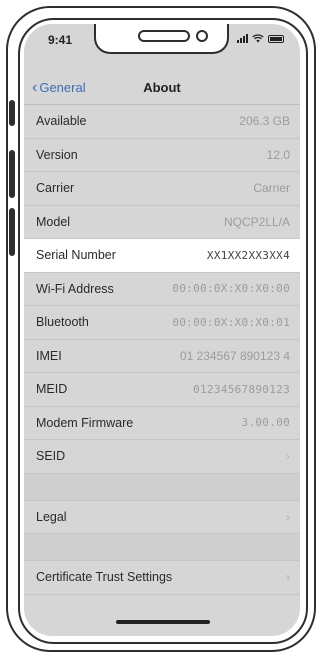 The width and height of the screenshot is (324, 658). I want to click on row-label: Certificate Trust Settings, so click(104, 577).